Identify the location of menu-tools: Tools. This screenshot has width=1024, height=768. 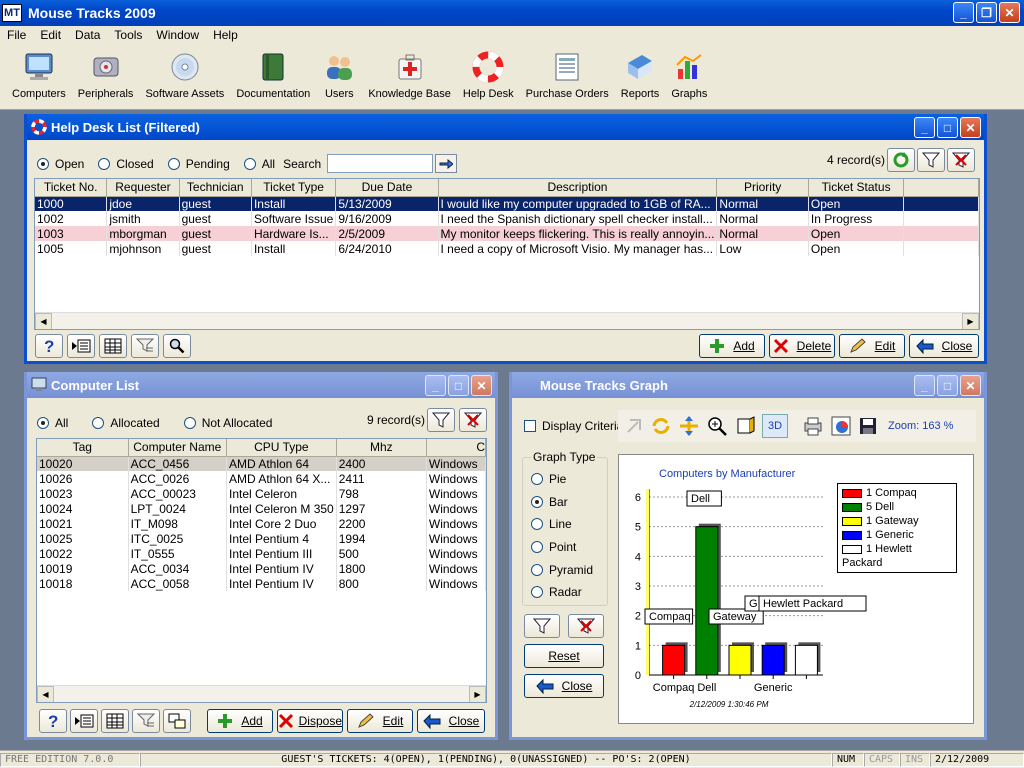
(128, 35).